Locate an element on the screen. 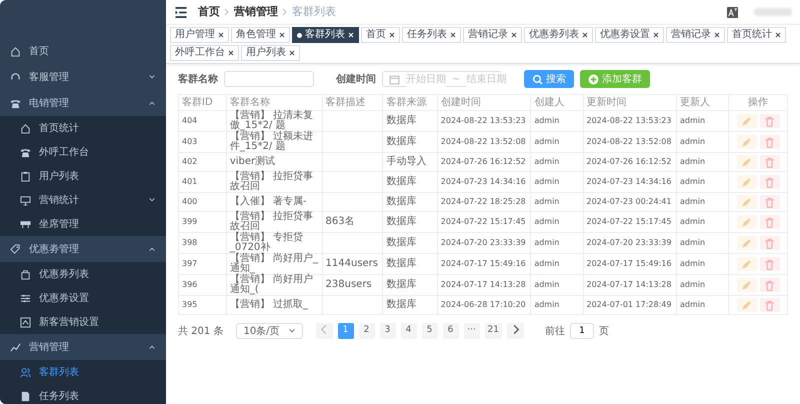  next-page-button is located at coordinates (515, 331).